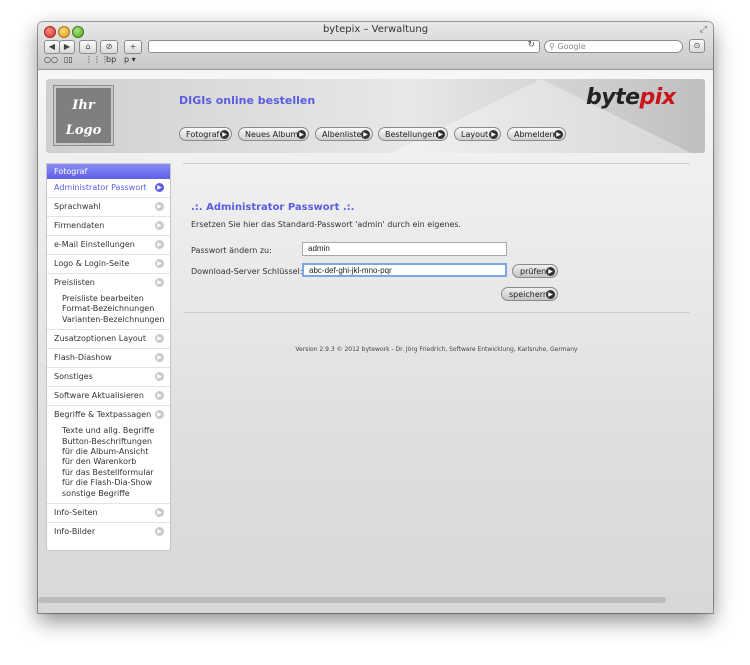  I want to click on sidebar-item-sprachwahl: Sprachwahl ▶, so click(108, 207).